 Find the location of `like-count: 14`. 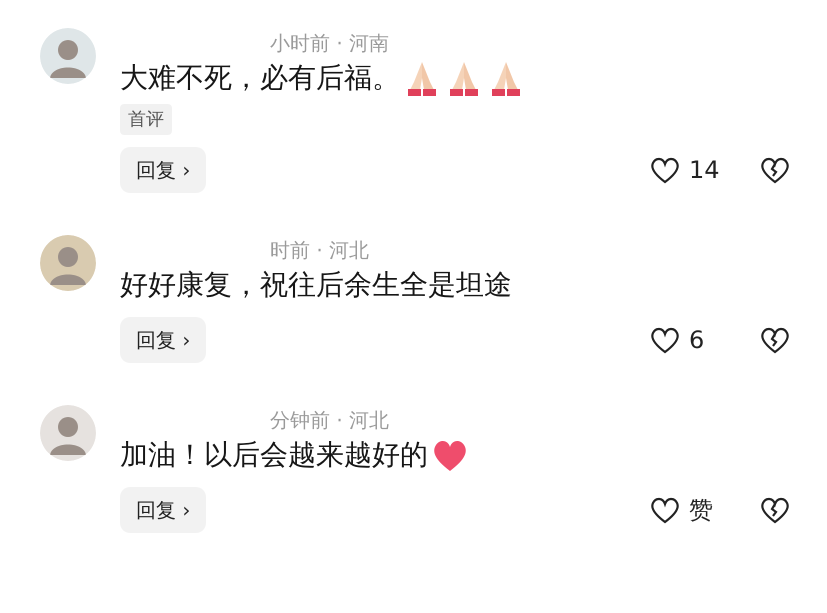

like-count: 14 is located at coordinates (704, 170).